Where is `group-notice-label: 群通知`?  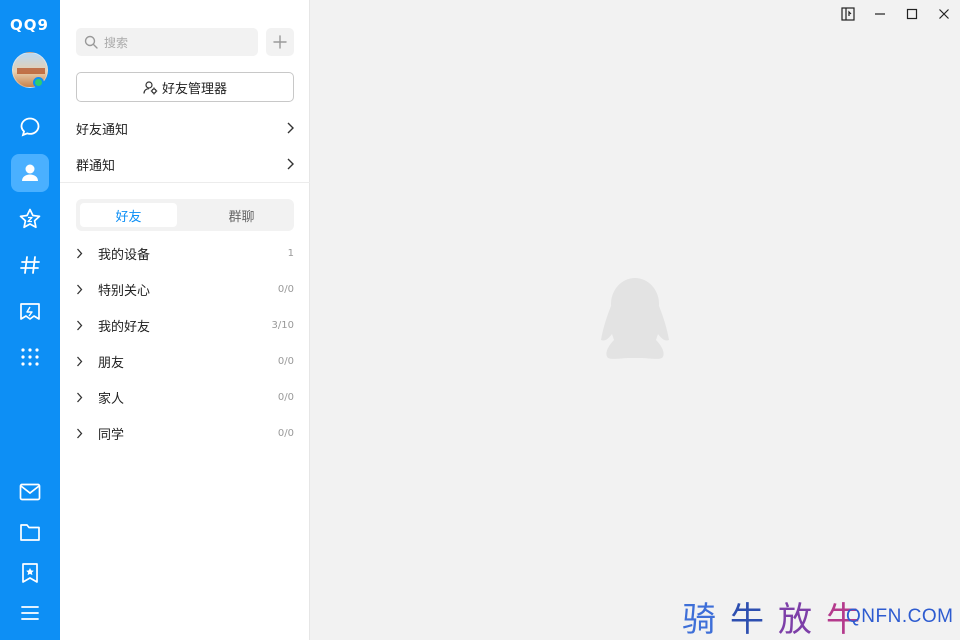 group-notice-label: 群通知 is located at coordinates (96, 166).